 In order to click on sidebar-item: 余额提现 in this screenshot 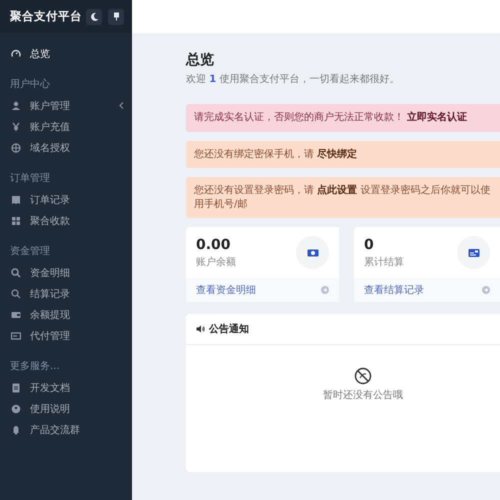, I will do `click(66, 314)`.